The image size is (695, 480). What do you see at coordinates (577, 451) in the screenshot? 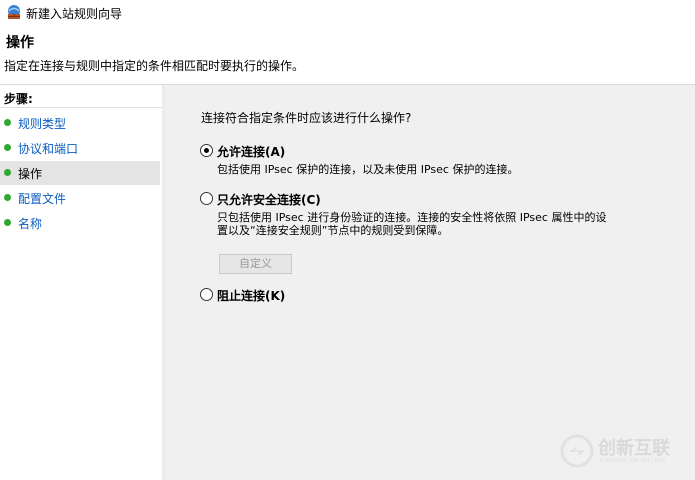
I see `watermark-logo-icon` at bounding box center [577, 451].